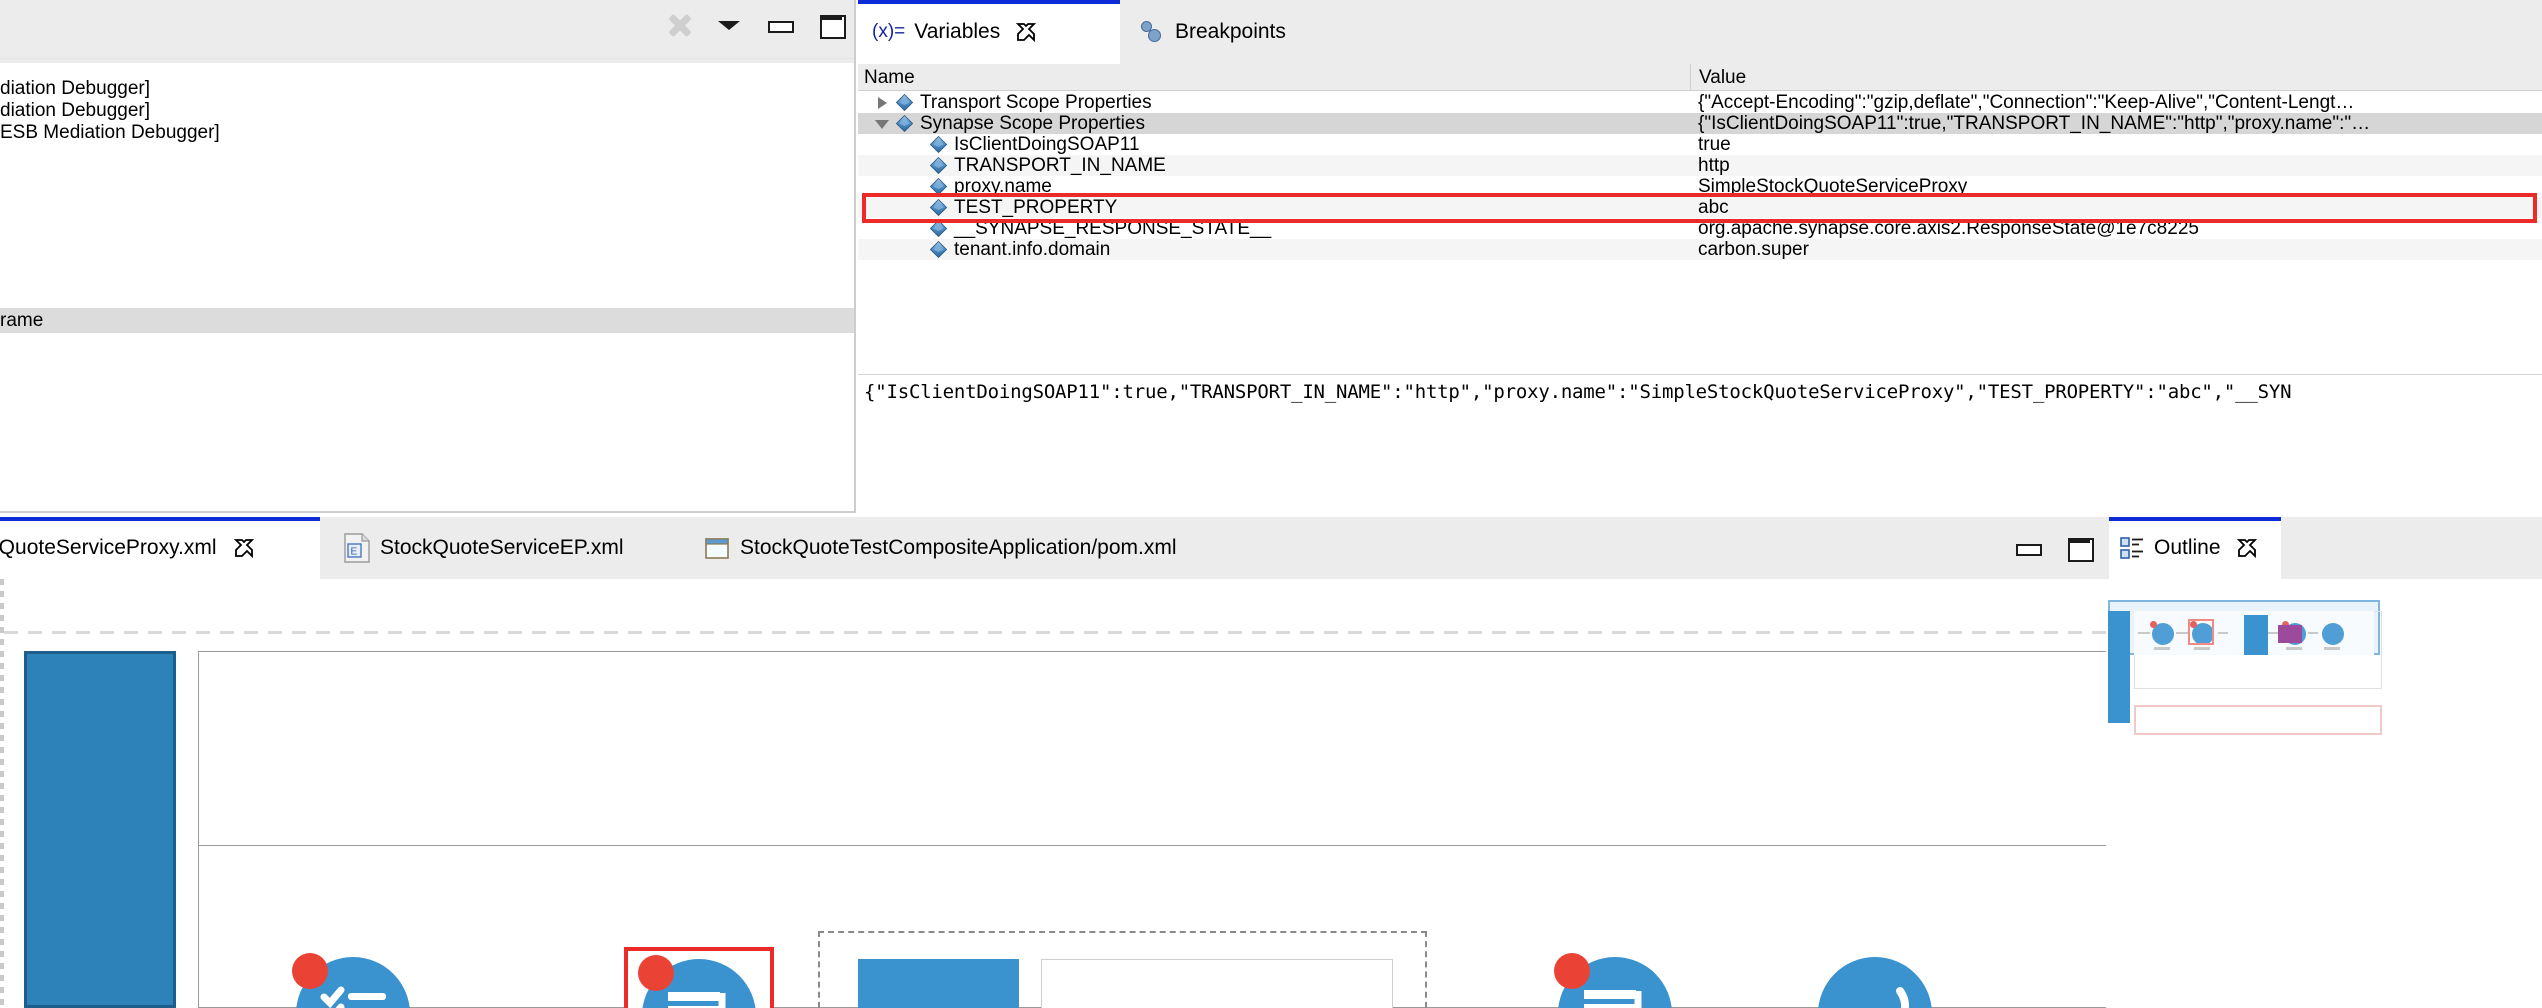 Image resolution: width=2542 pixels, height=1008 pixels. I want to click on table-row: TRANSPORT_IN_NAME http, so click(1700, 165).